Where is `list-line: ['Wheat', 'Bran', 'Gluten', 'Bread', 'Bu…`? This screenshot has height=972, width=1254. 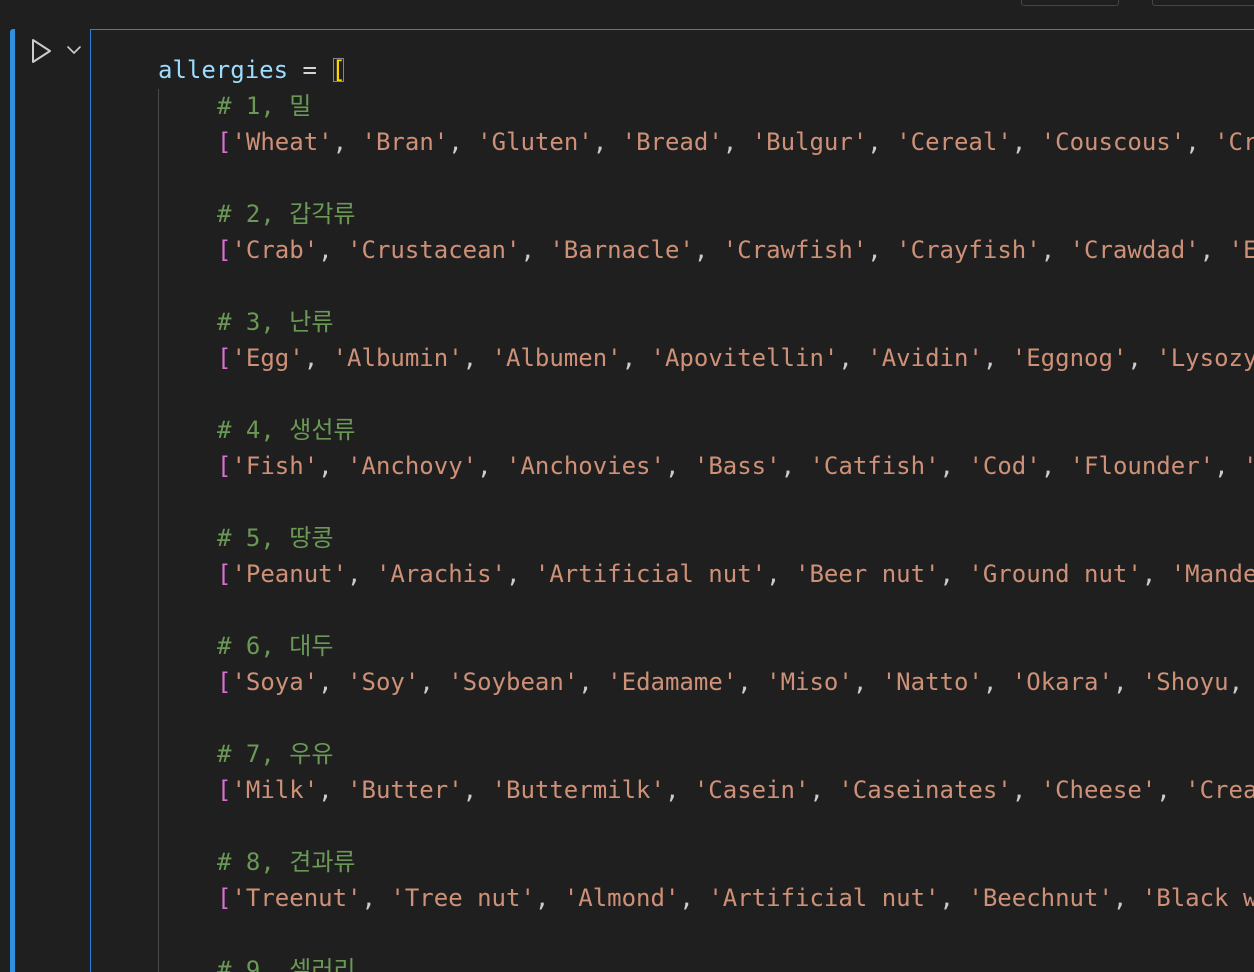 list-line: ['Wheat', 'Bran', 'Gluten', 'Bread', 'Bu… is located at coordinates (735, 142).